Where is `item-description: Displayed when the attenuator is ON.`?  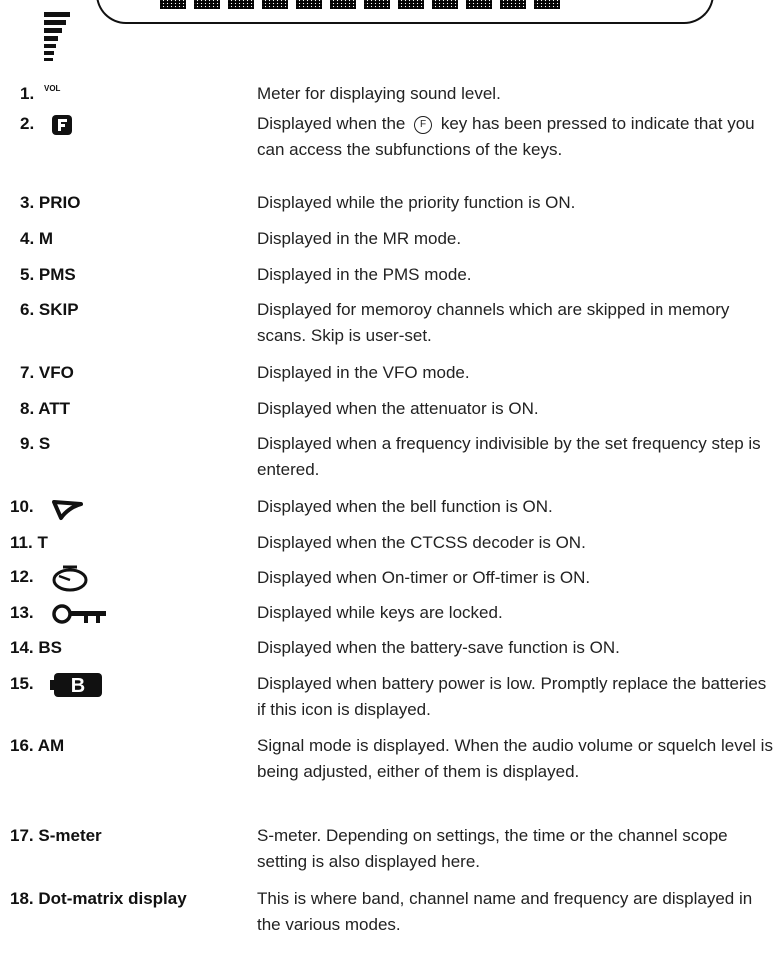 item-description: Displayed when the attenuator is ON. is located at coordinates (398, 408).